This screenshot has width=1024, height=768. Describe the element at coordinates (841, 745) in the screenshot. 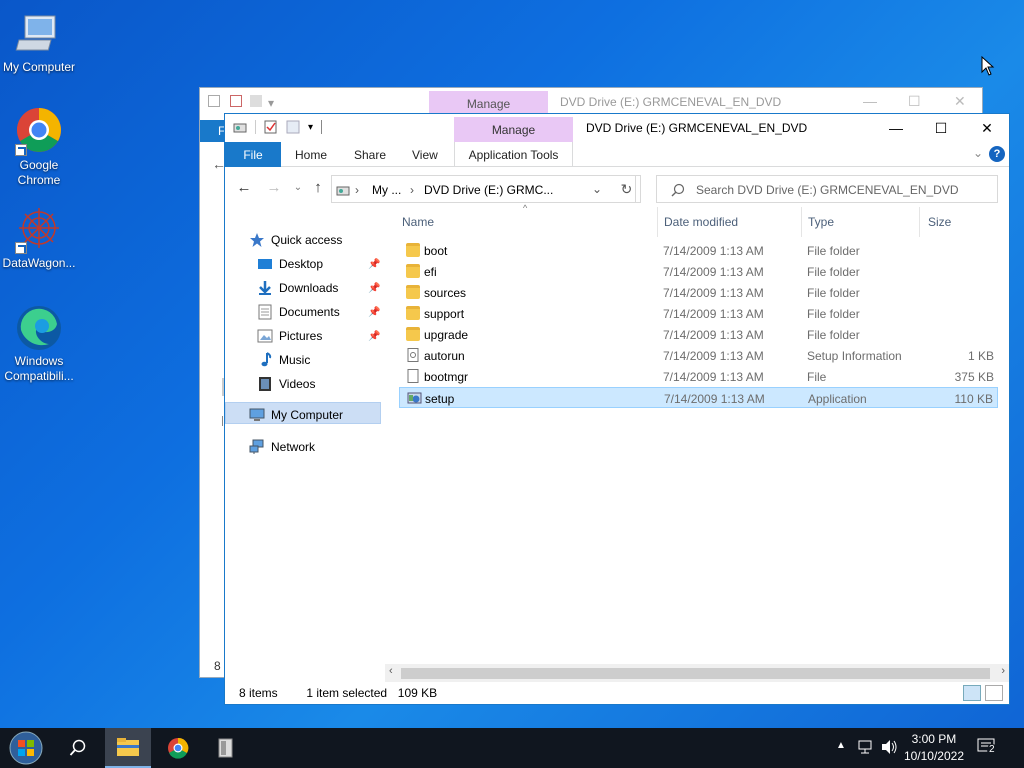

I see `show-hidden-icons: ▲` at that location.